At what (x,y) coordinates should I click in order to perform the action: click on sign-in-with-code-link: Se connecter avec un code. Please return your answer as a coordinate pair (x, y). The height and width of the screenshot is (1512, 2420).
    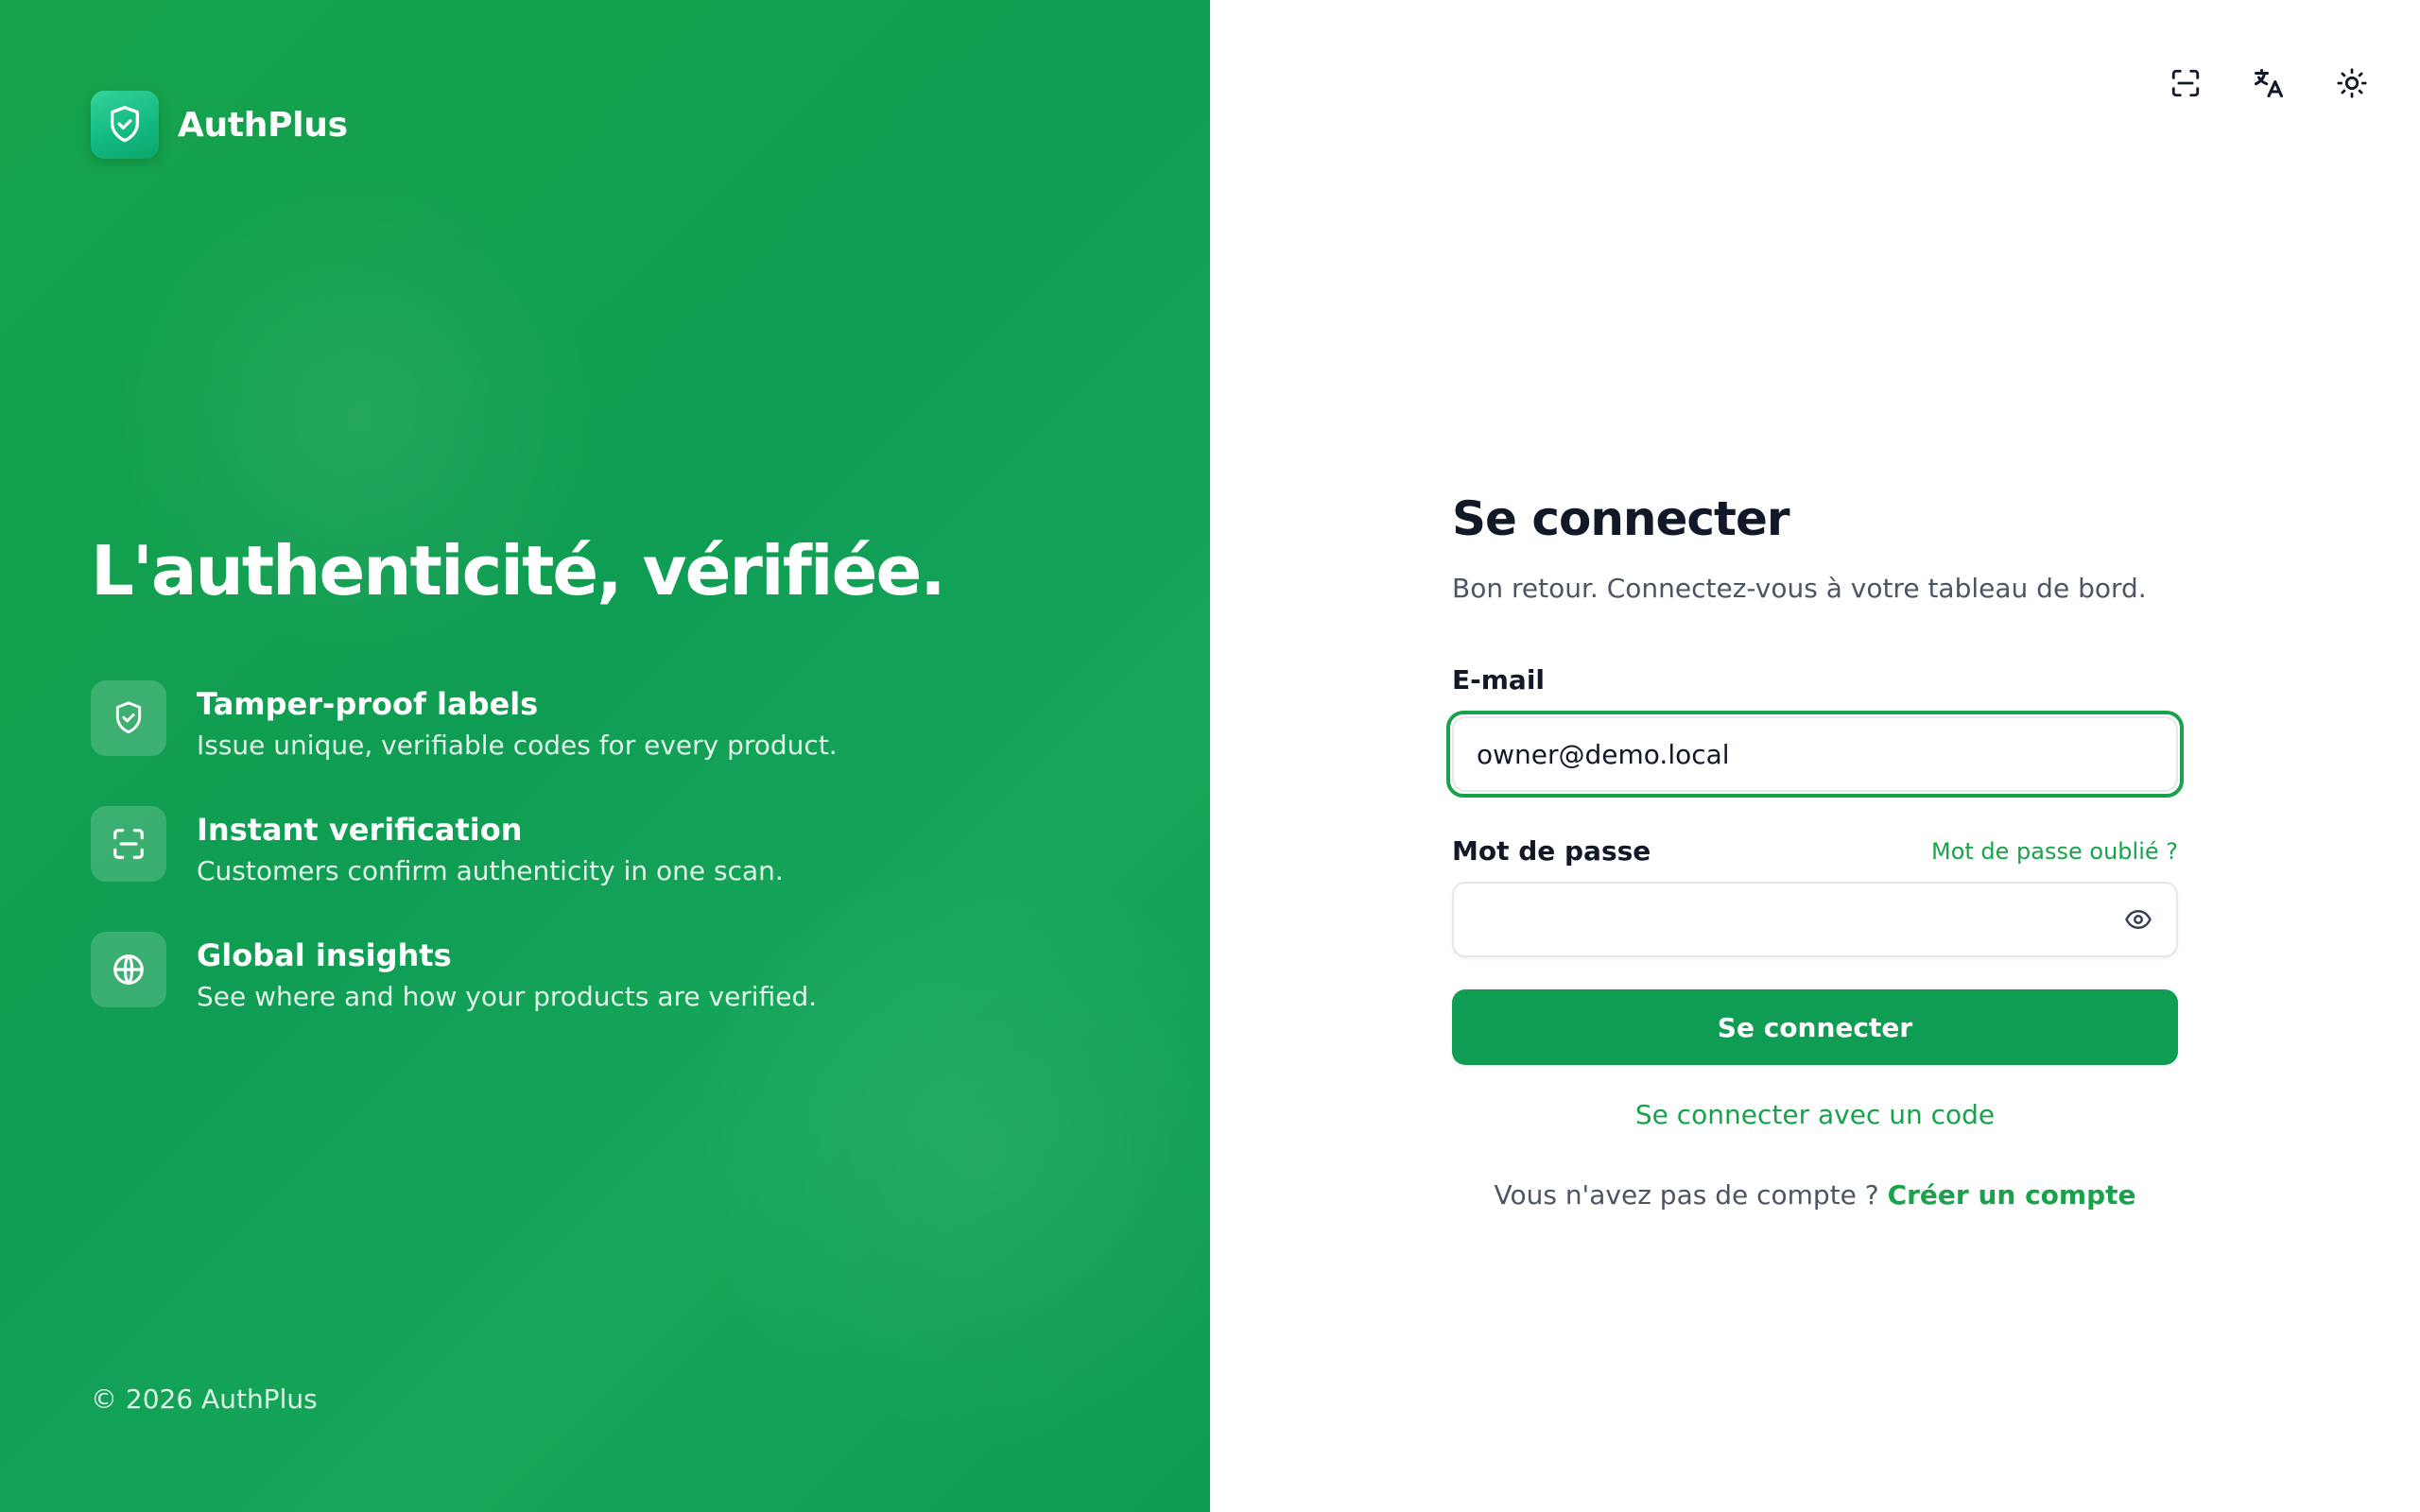
    Looking at the image, I should click on (1815, 1114).